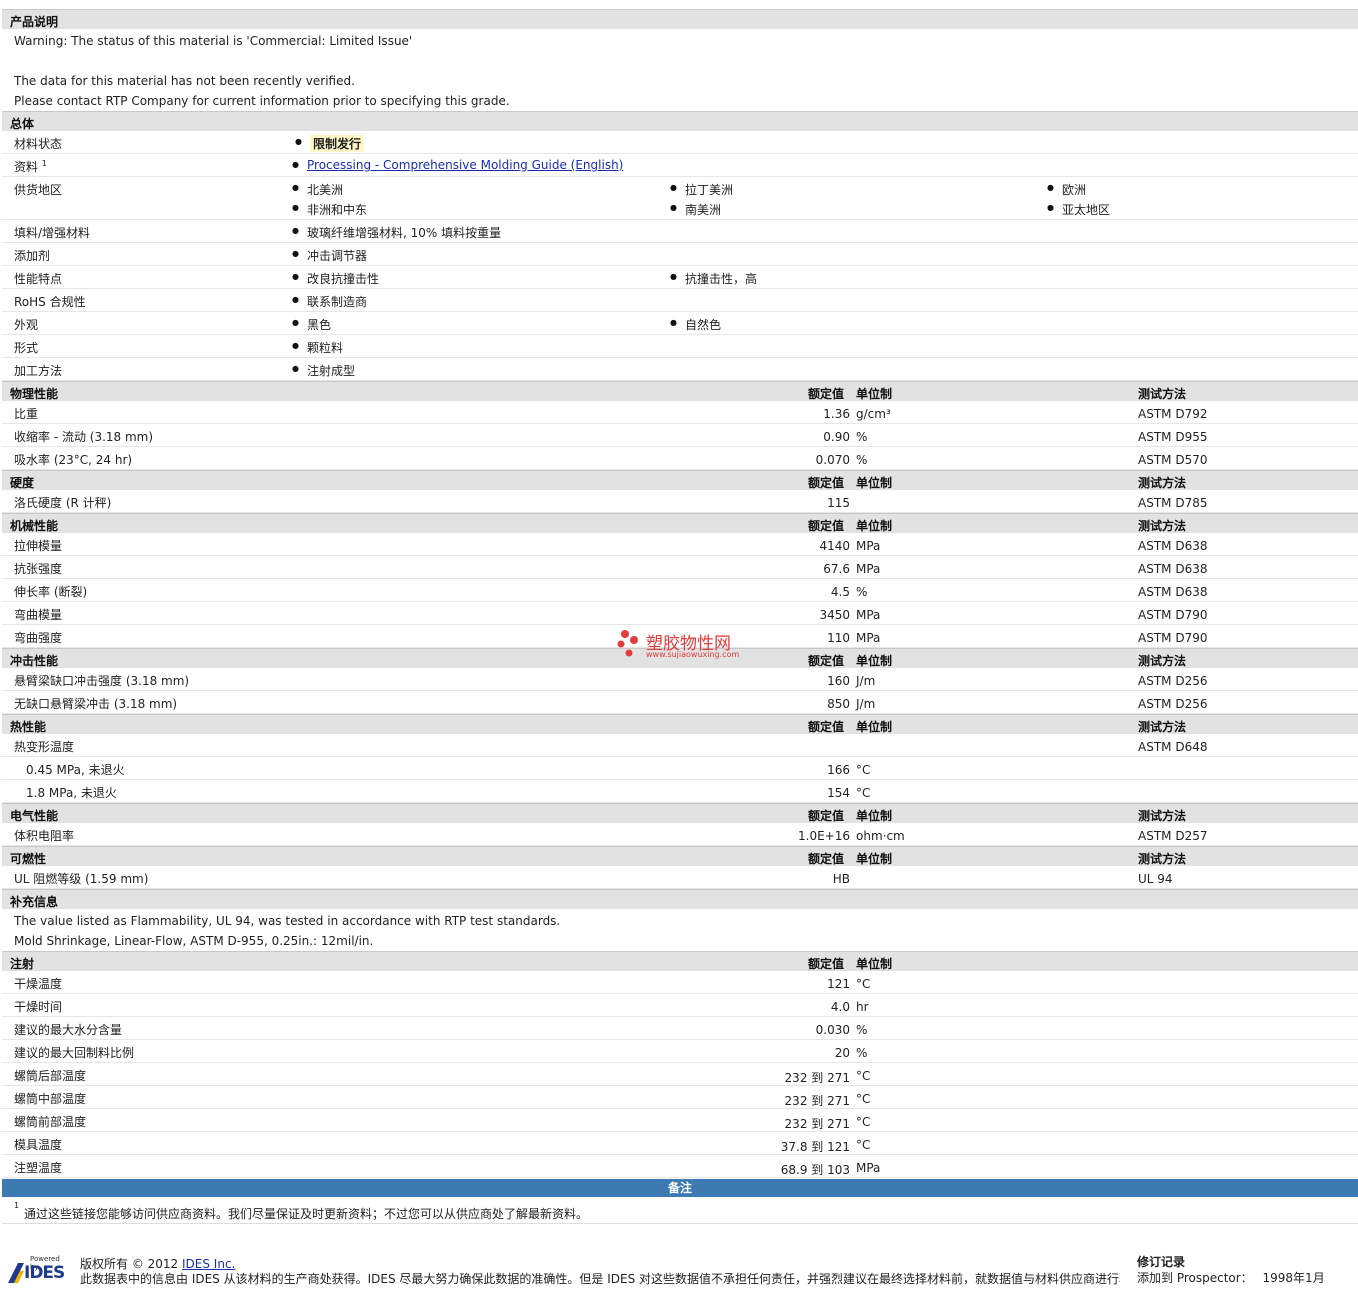 The width and height of the screenshot is (1358, 1289). I want to click on cell-method: ASTM D257, so click(1173, 836).